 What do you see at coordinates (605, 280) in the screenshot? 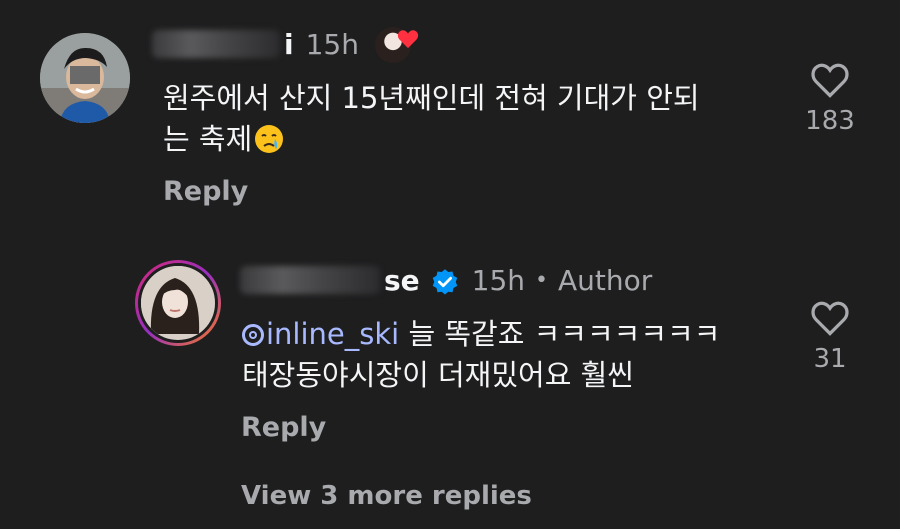
I see `author-label: Author` at bounding box center [605, 280].